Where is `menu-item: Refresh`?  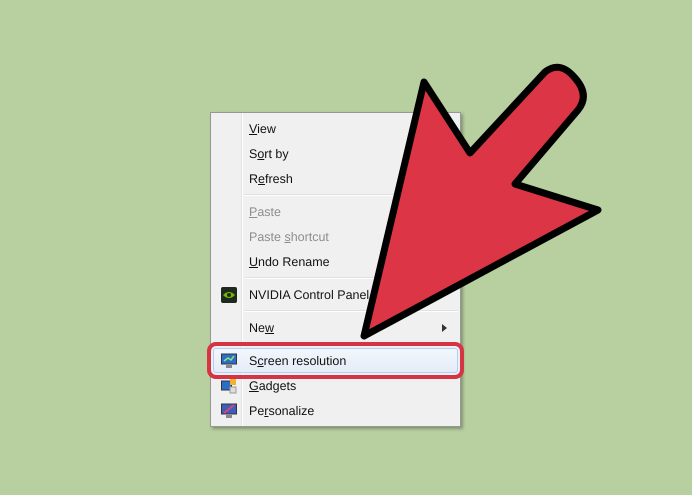
menu-item: Refresh is located at coordinates (271, 179).